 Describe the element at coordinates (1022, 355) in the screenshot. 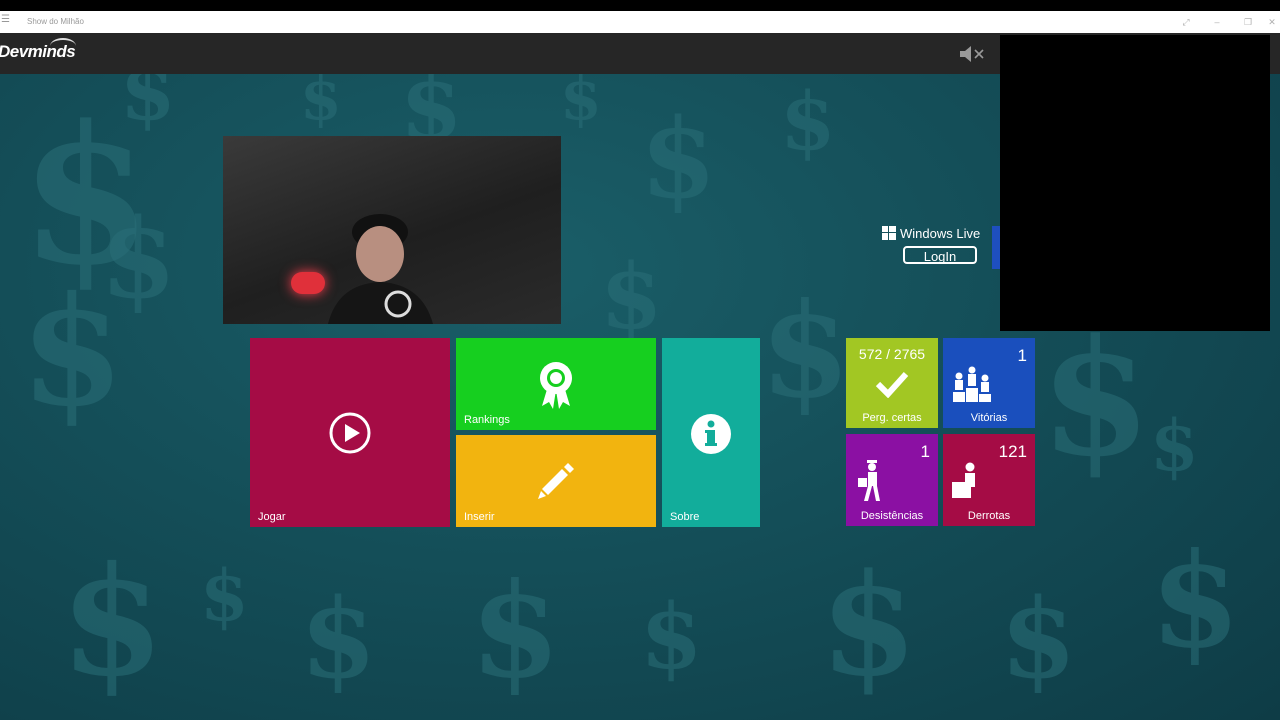

I see `wins-value: 1` at that location.